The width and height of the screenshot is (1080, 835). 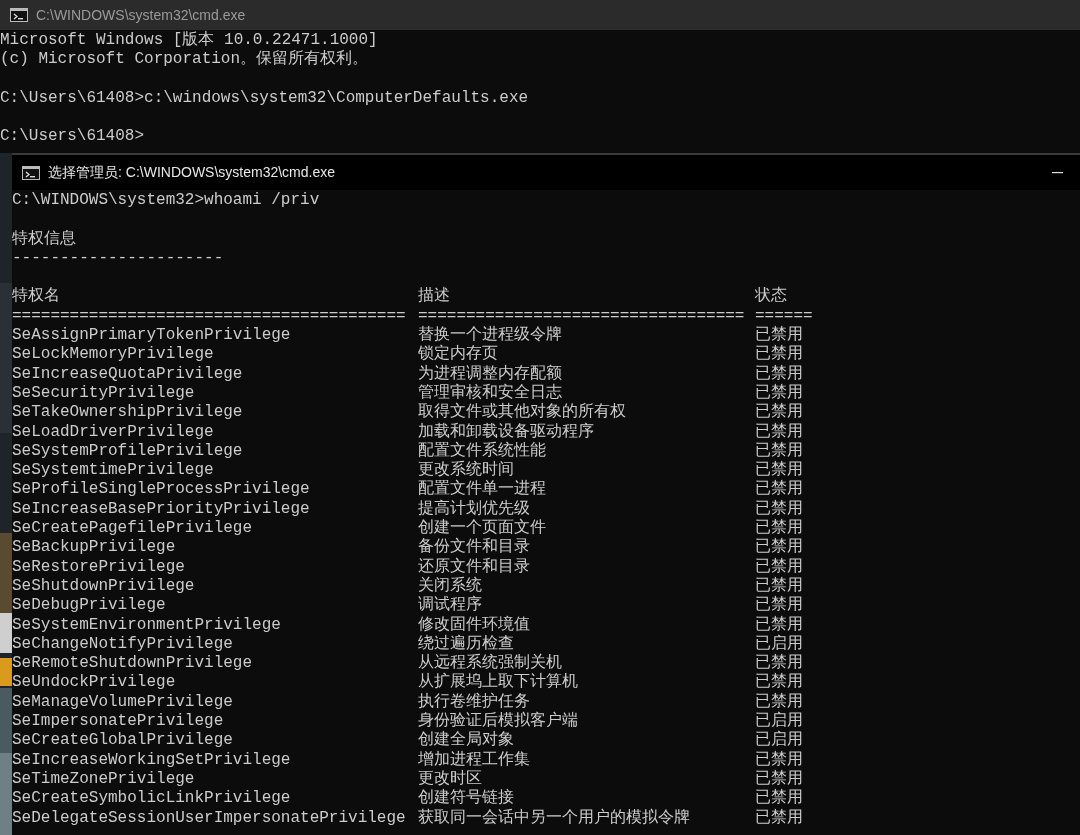 What do you see at coordinates (498, 721) in the screenshot?
I see `privilege-description: 身份验证后模拟客户端` at bounding box center [498, 721].